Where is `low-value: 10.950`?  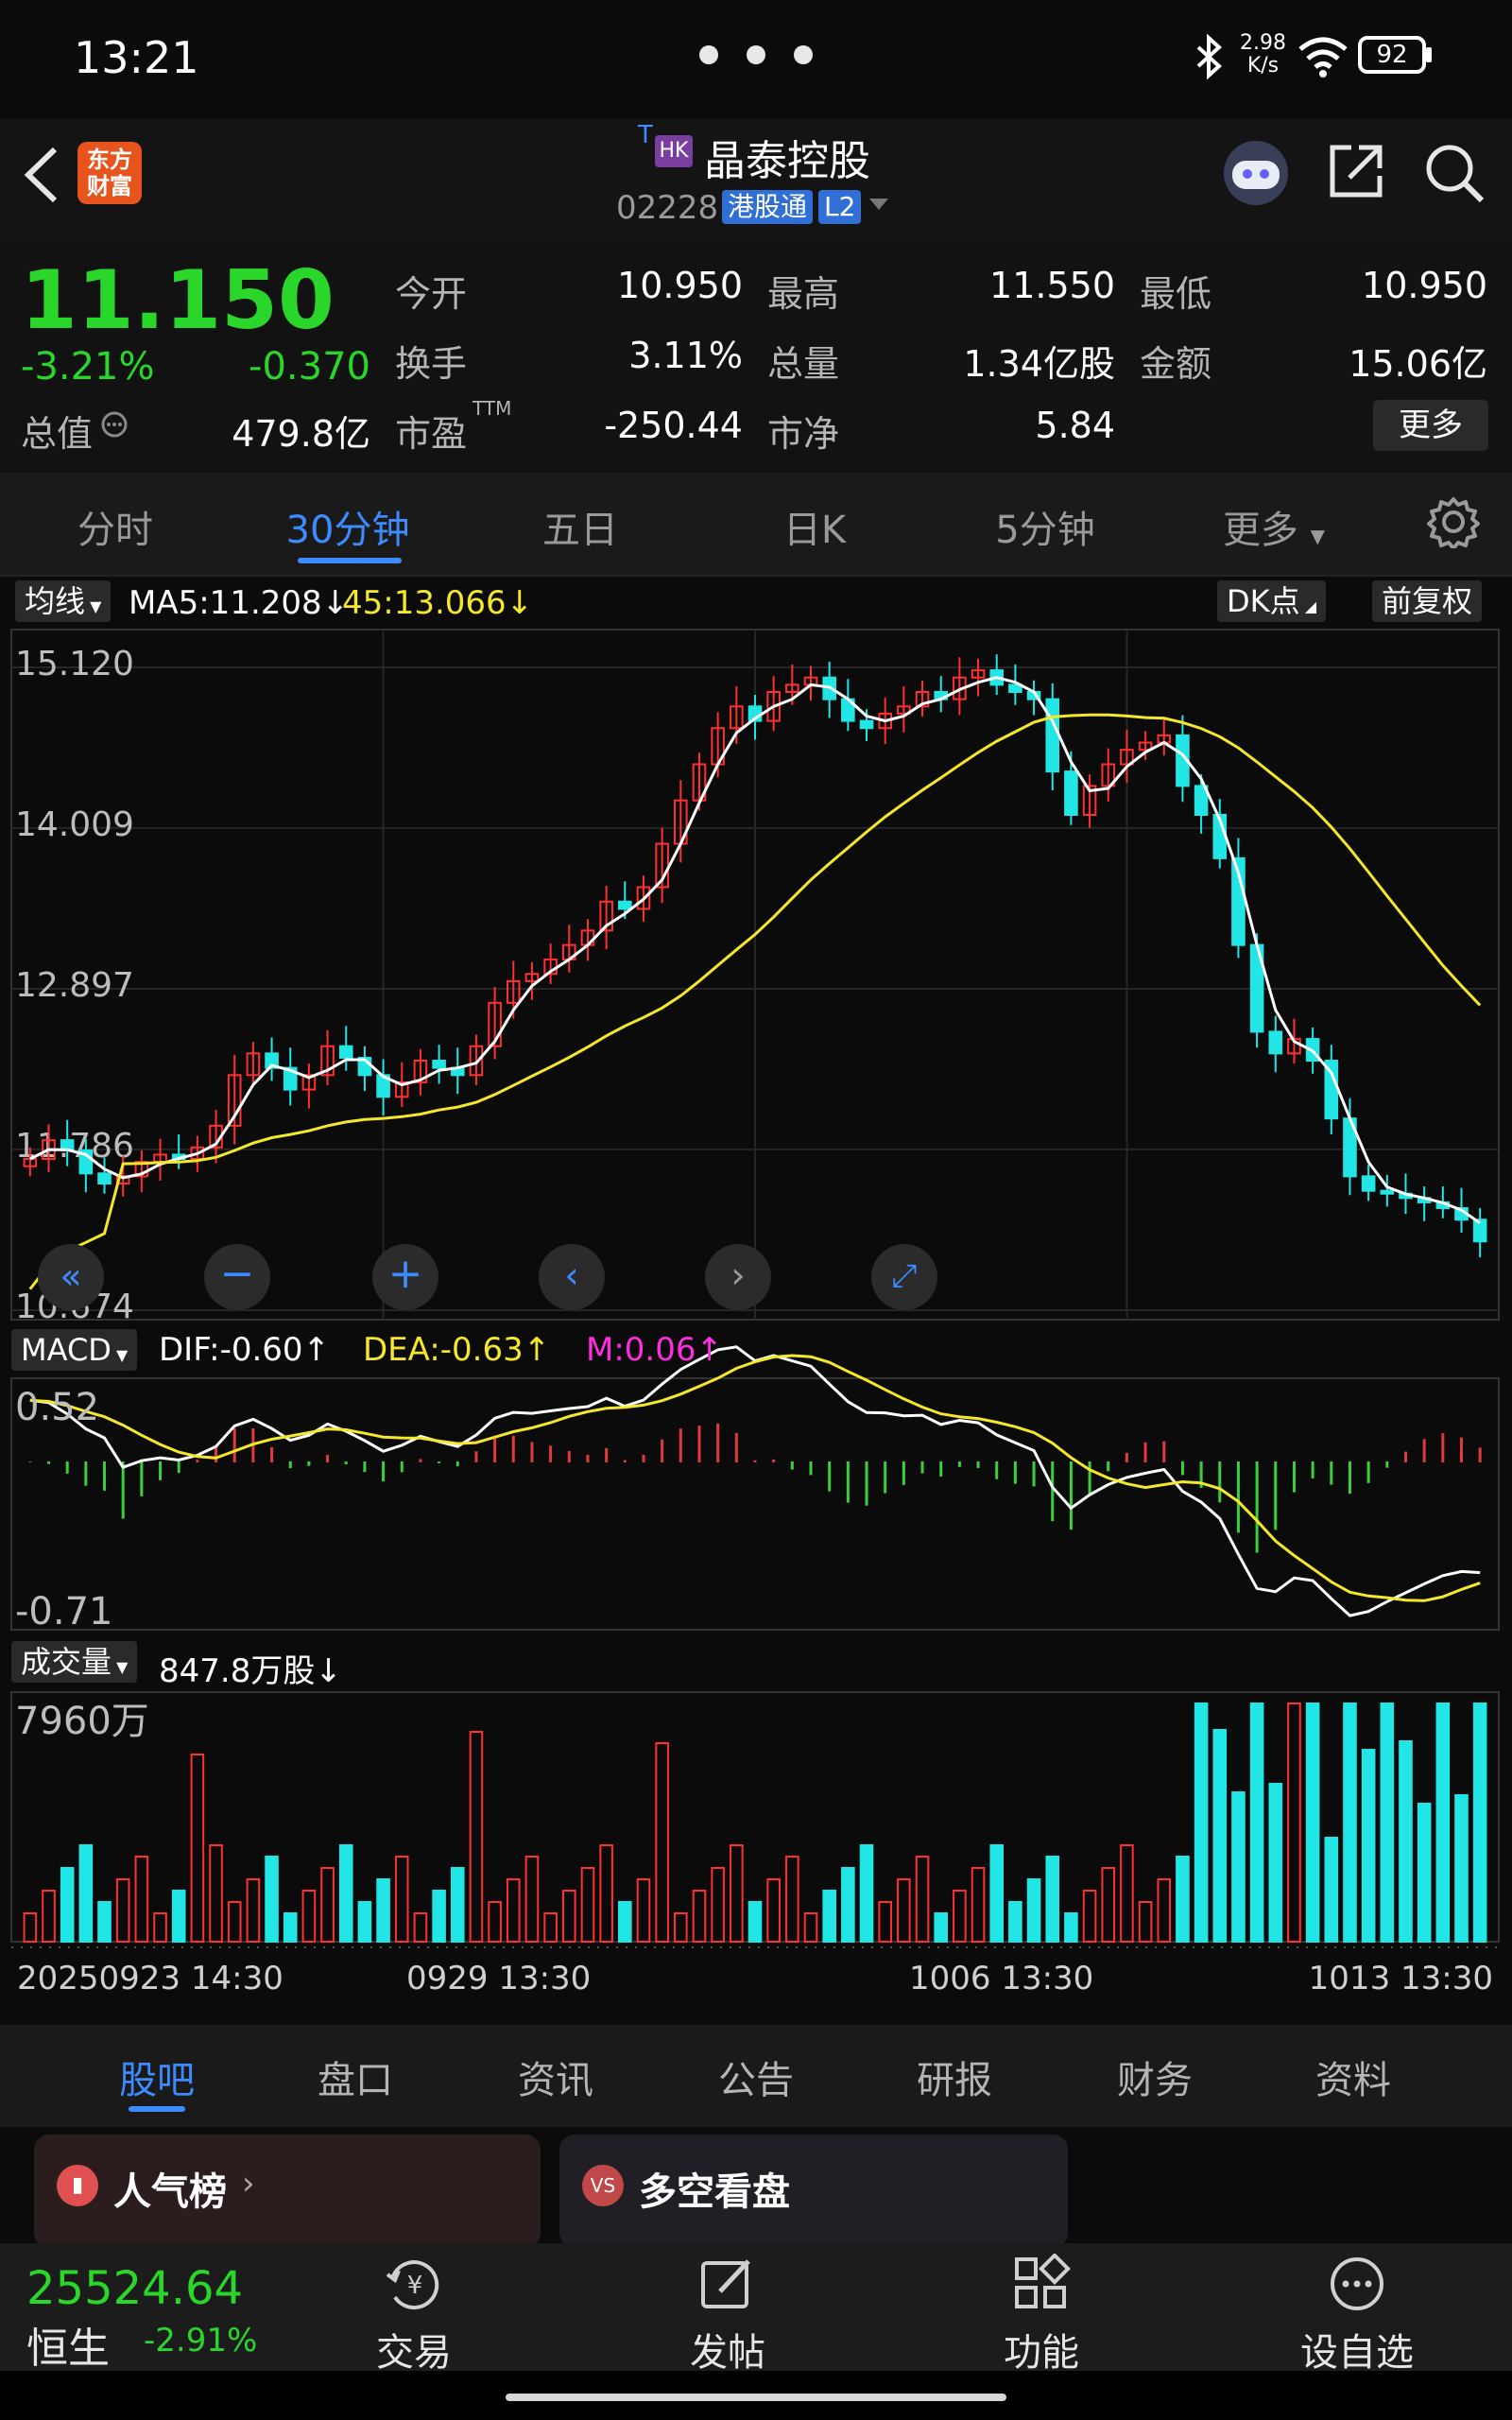 low-value: 10.950 is located at coordinates (1424, 286).